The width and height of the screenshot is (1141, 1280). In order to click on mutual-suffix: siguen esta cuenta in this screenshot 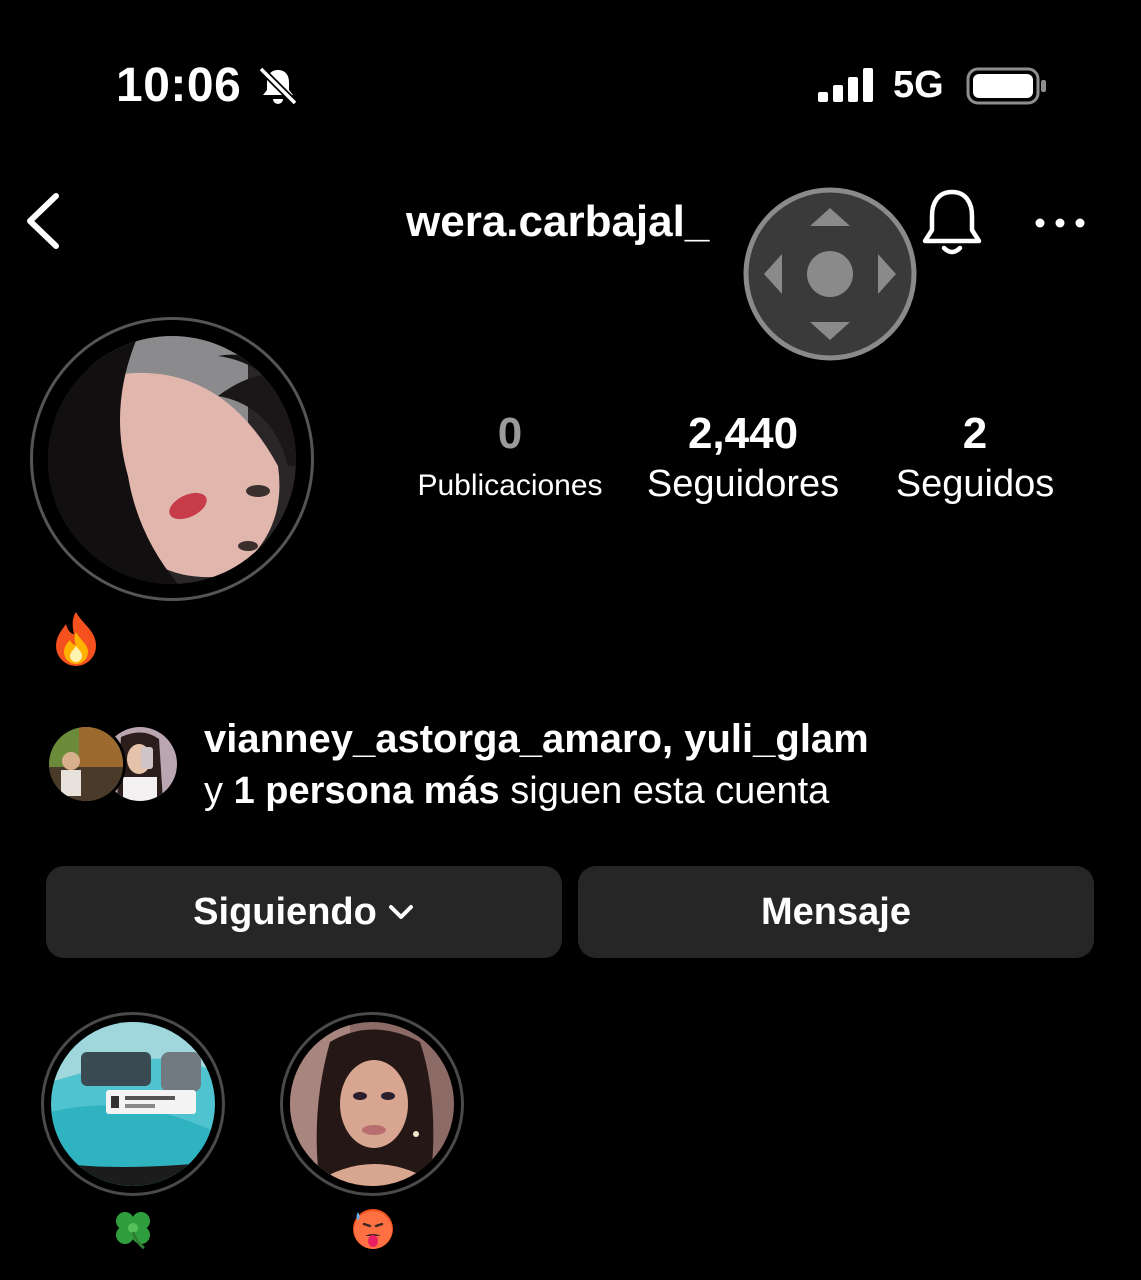, I will do `click(670, 791)`.